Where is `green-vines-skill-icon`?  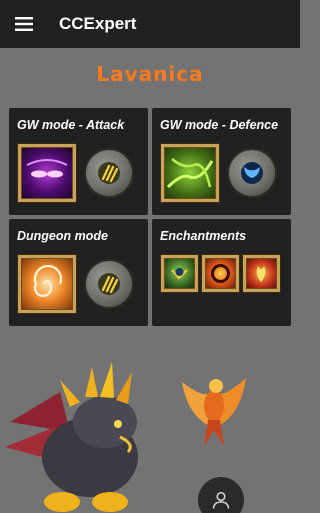 green-vines-skill-icon is located at coordinates (190, 173).